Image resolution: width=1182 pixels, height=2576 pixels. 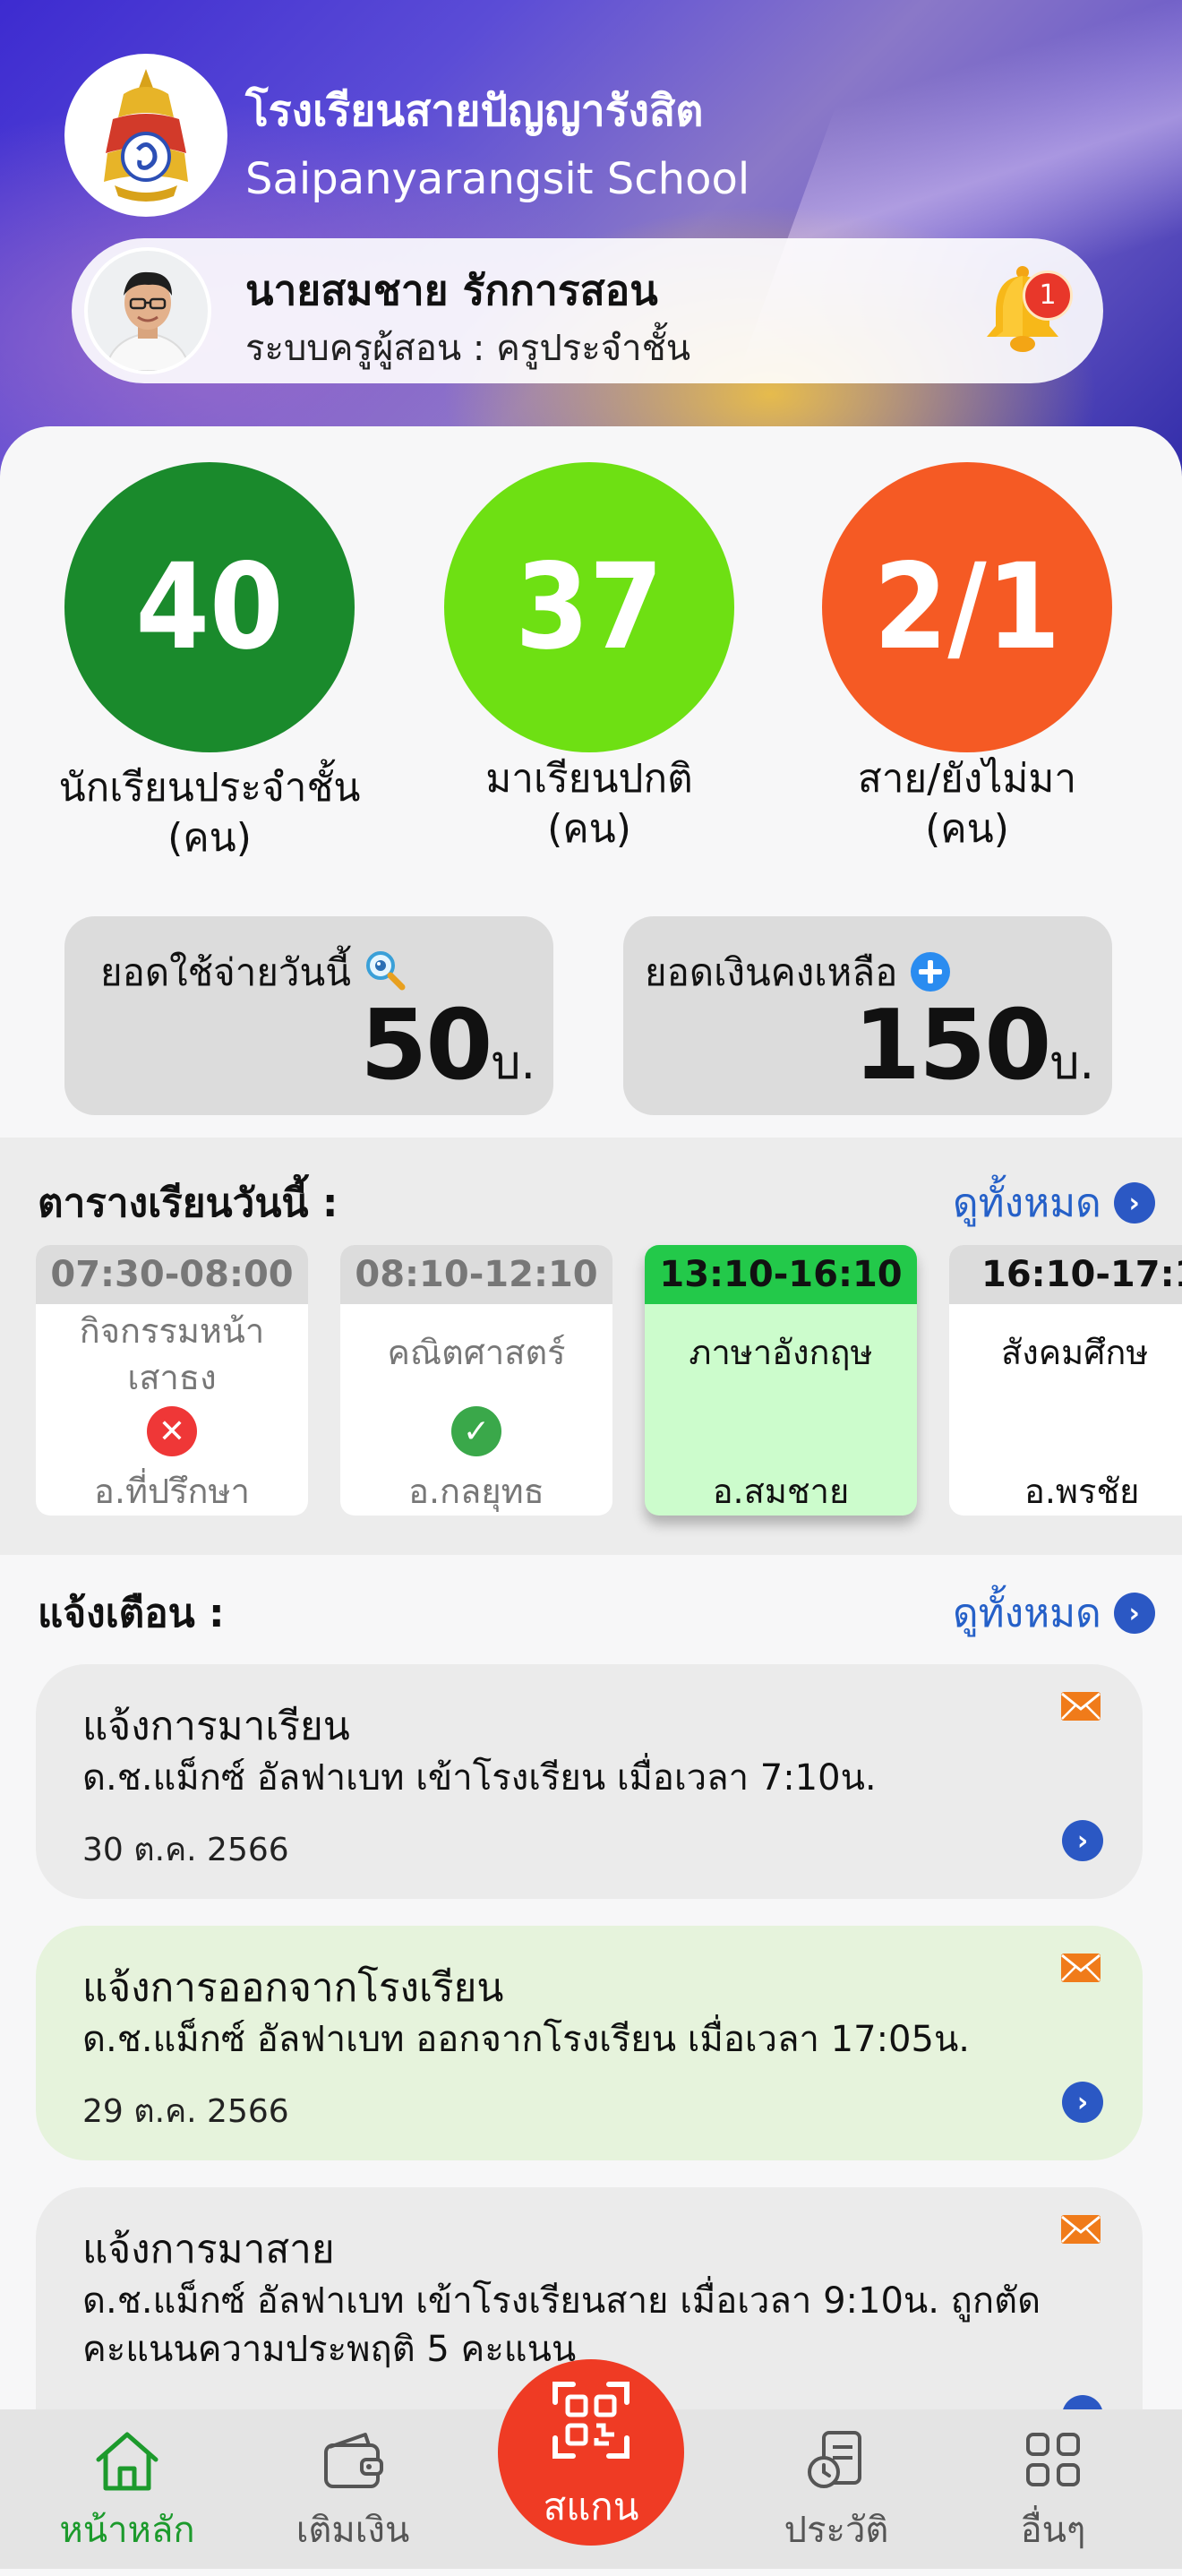 I want to click on spend-today-amount: 50บ., so click(x=448, y=1046).